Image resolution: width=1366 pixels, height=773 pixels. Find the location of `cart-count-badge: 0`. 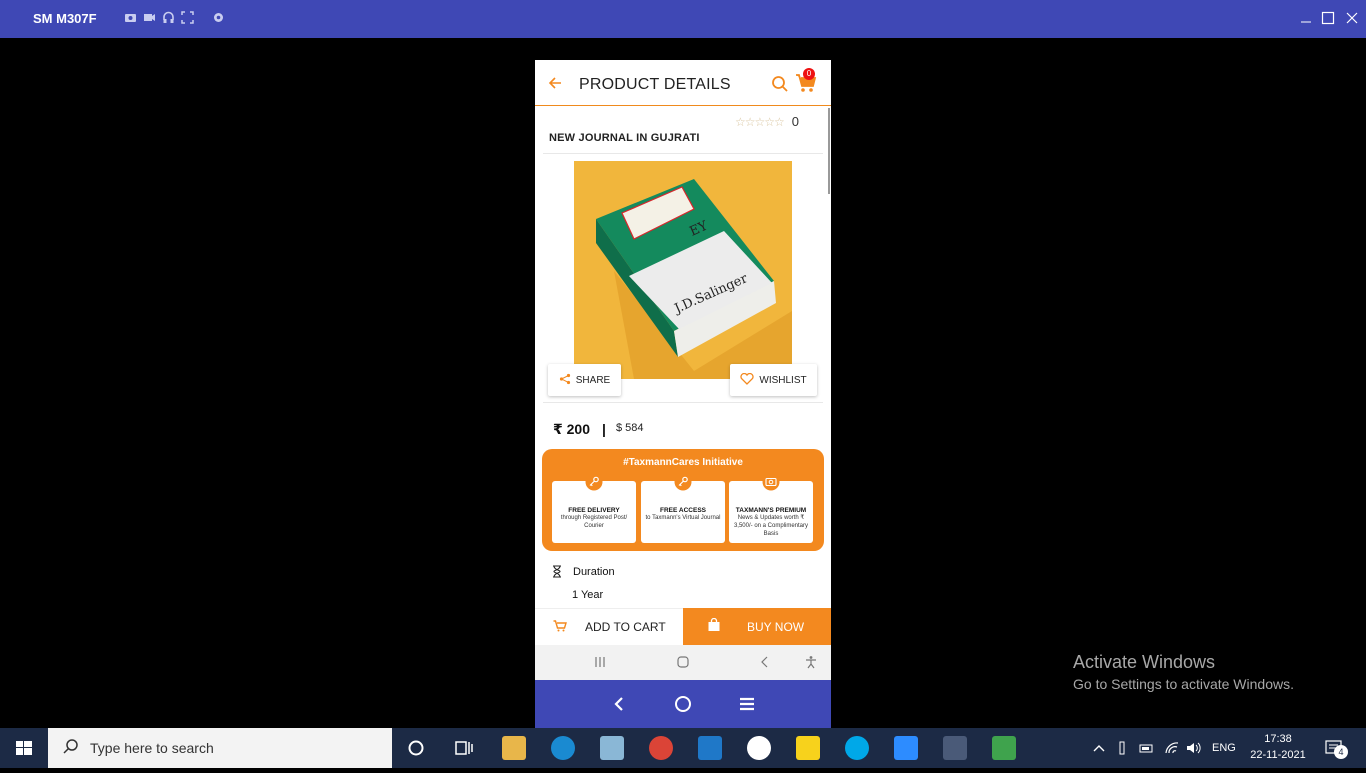

cart-count-badge: 0 is located at coordinates (809, 74).